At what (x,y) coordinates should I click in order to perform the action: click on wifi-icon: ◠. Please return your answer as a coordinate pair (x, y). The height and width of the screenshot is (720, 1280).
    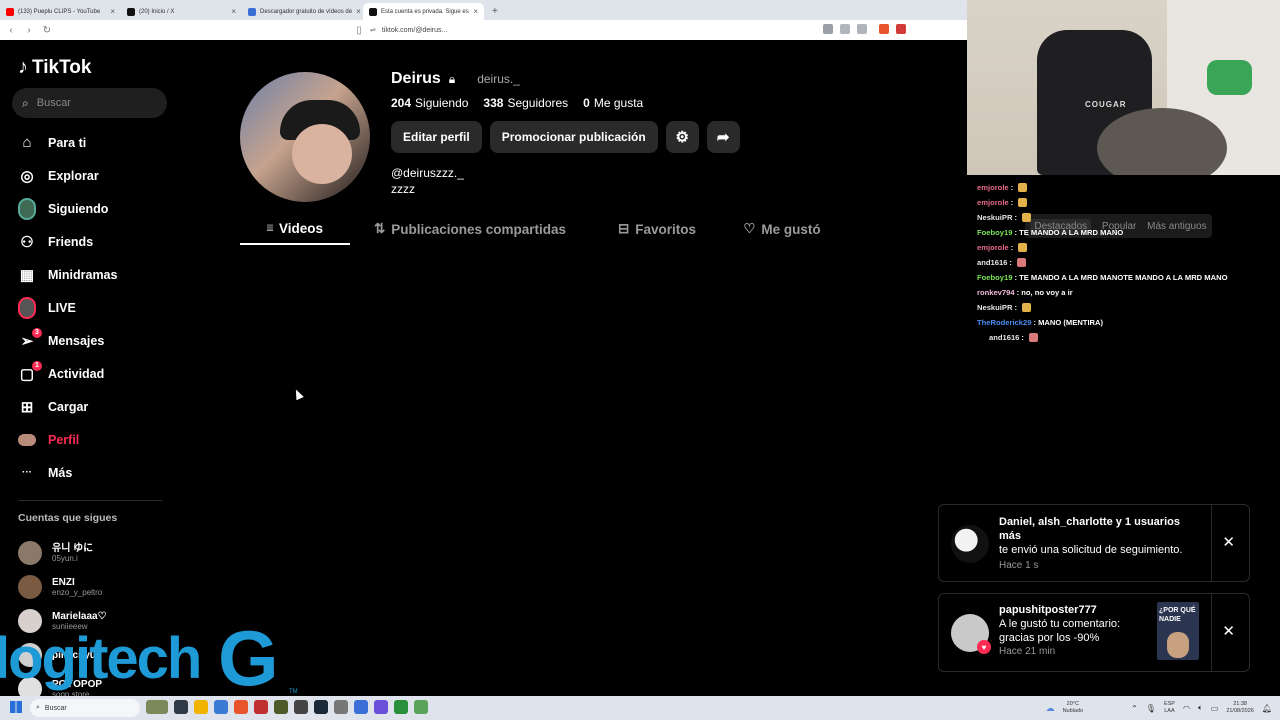
    Looking at the image, I should click on (1186, 708).